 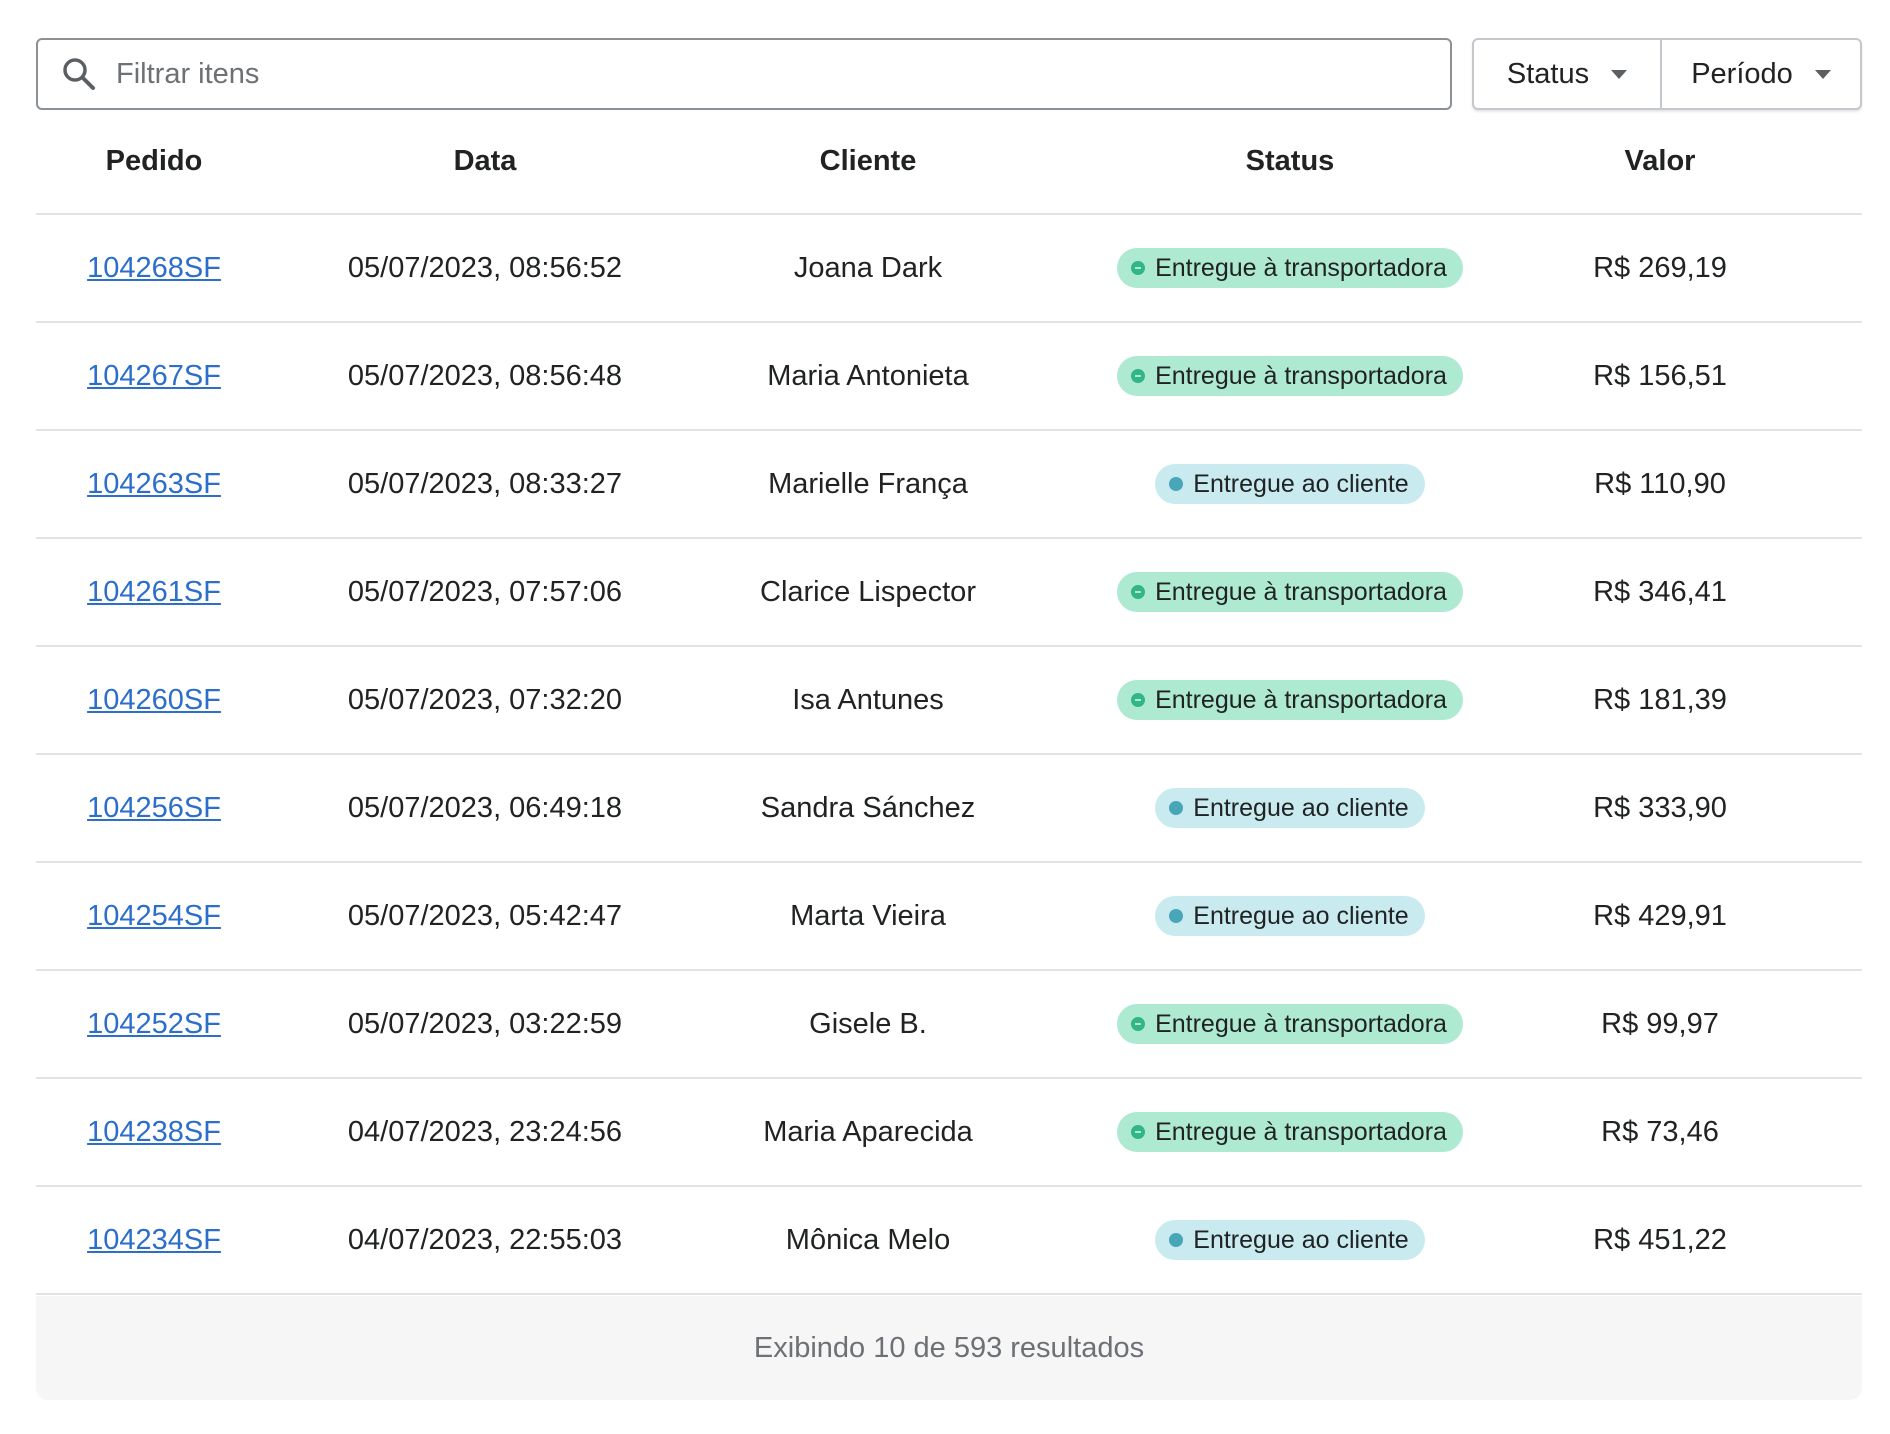 I want to click on column-header-status: Status, so click(x=1290, y=161).